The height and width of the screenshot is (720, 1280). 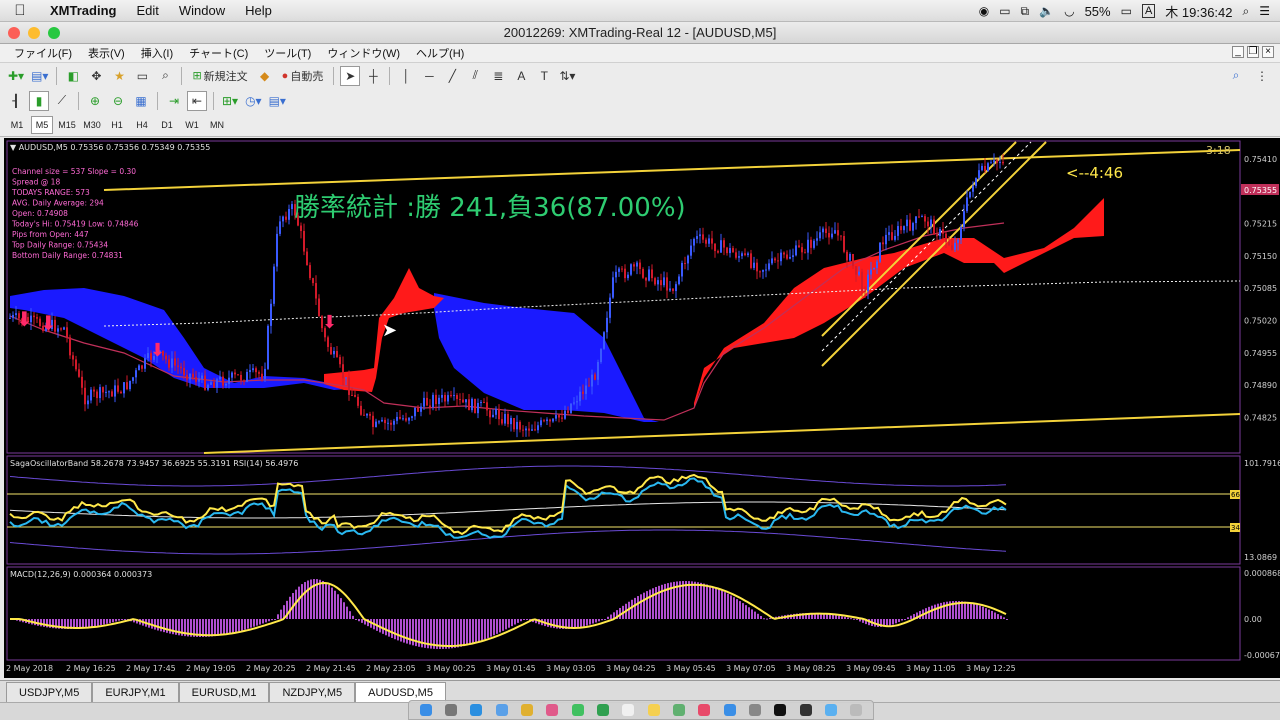 I want to click on music-icon, so click(x=704, y=710).